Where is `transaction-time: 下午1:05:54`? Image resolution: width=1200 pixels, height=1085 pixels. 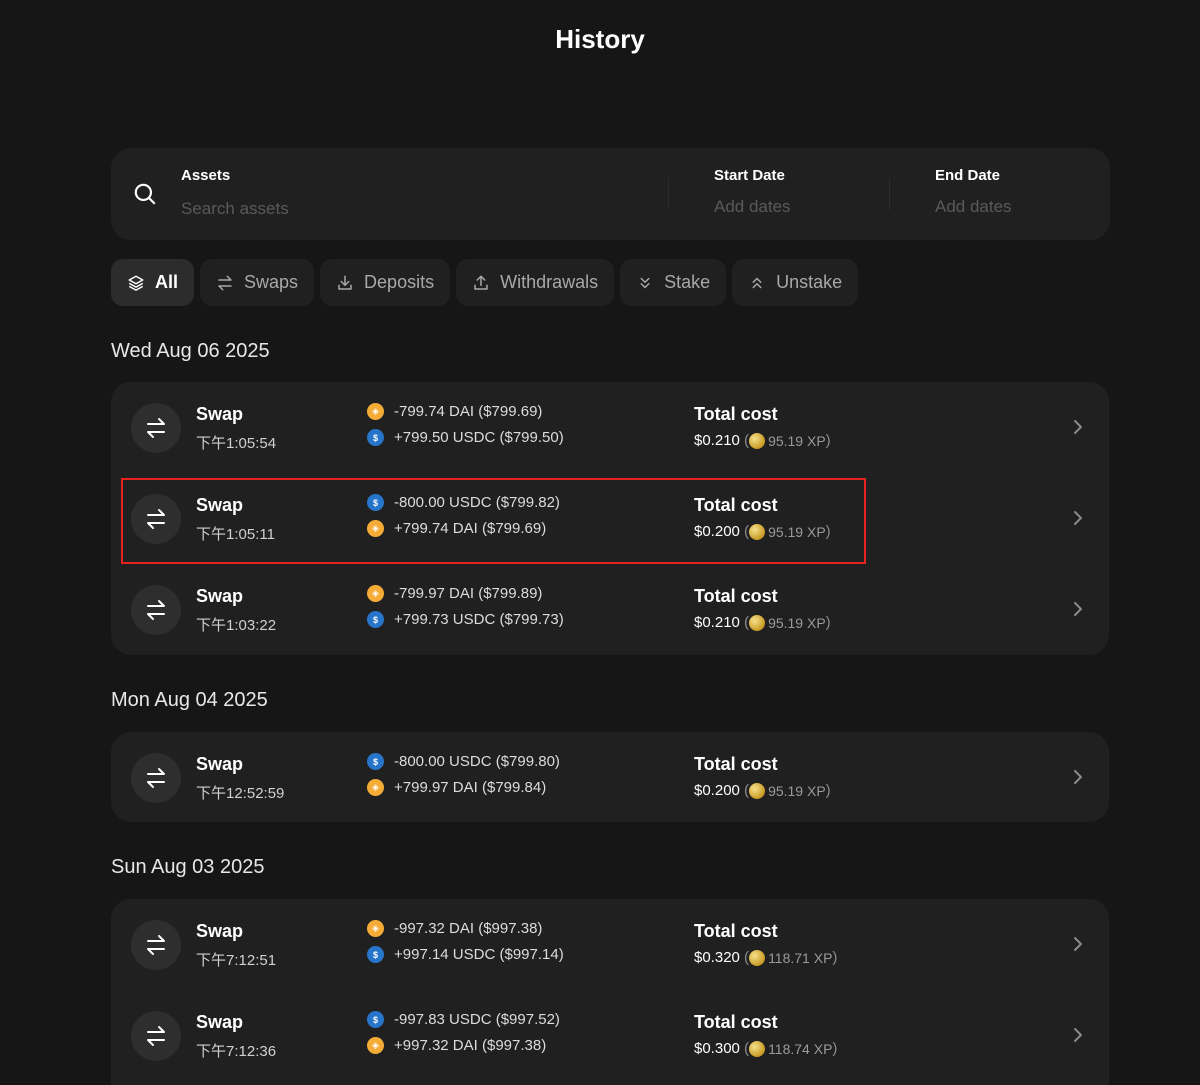
transaction-time: 下午1:05:54 is located at coordinates (236, 443).